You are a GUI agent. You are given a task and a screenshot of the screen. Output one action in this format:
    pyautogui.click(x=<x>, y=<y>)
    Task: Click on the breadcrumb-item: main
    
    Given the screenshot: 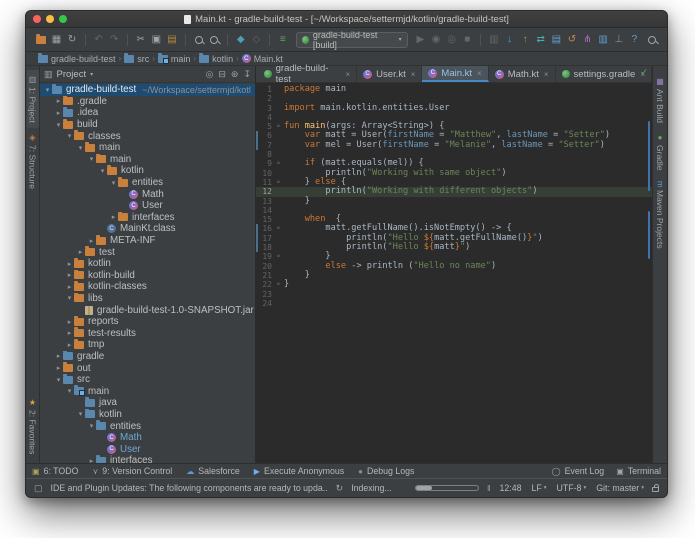 What is the action you would take?
    pyautogui.click(x=173, y=58)
    